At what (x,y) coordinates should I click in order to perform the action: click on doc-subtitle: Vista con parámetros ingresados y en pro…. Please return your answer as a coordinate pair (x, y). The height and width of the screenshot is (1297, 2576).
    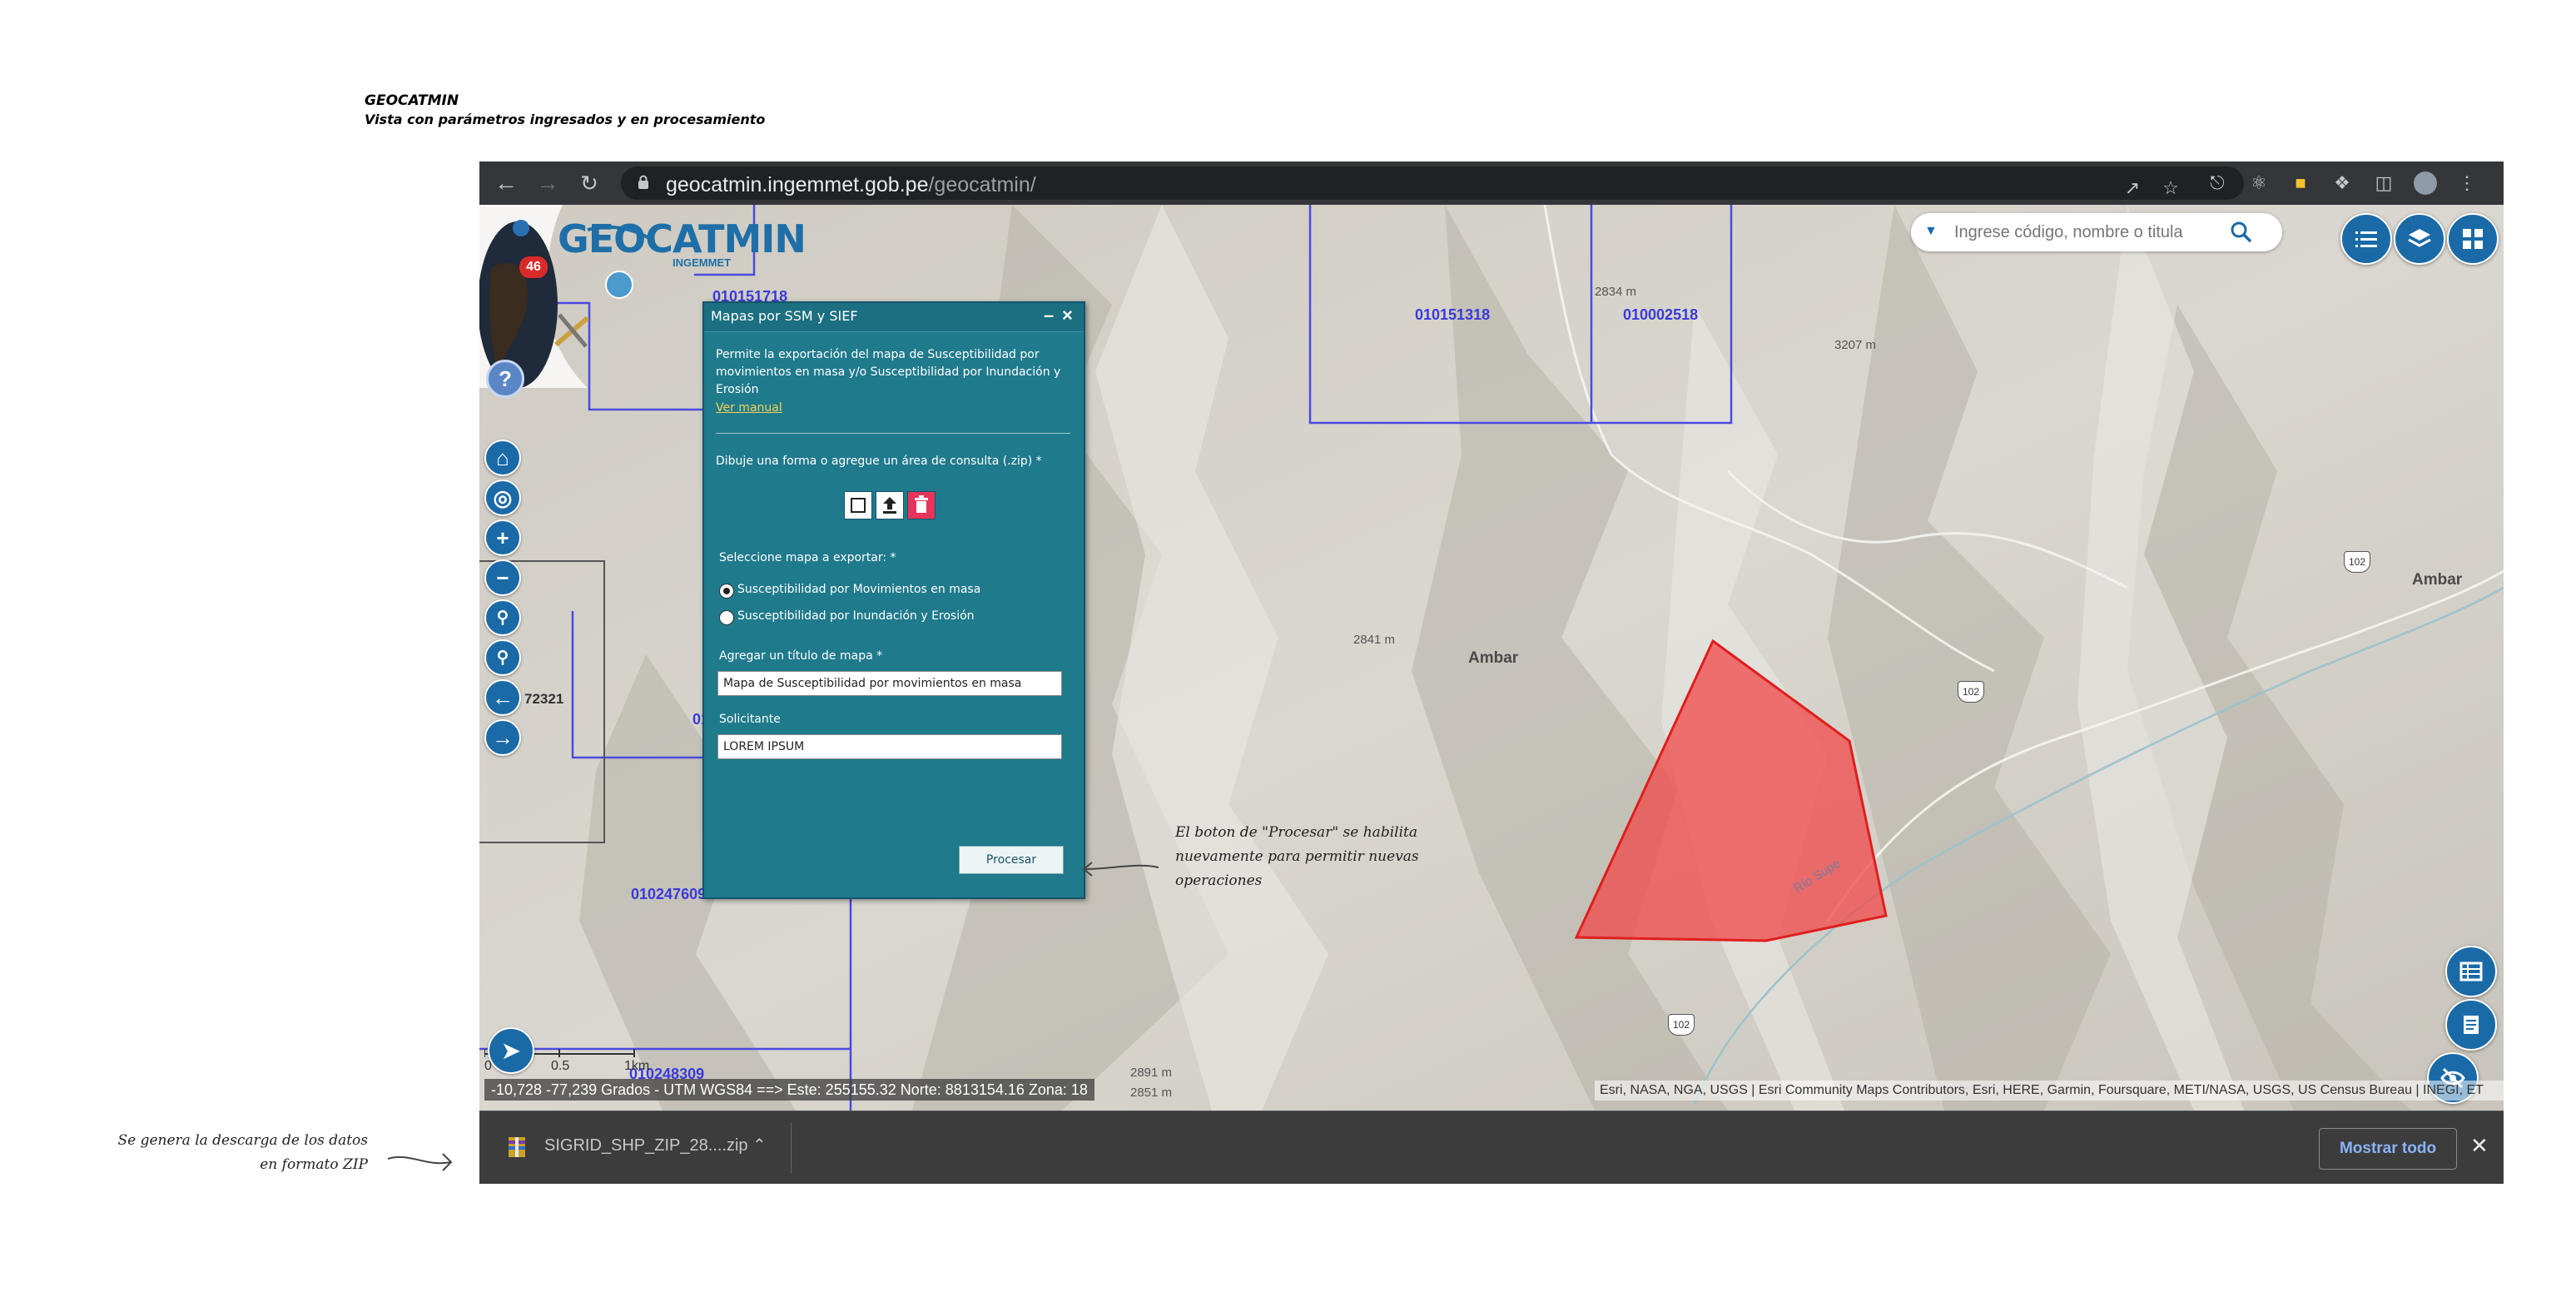
    Looking at the image, I should click on (565, 119).